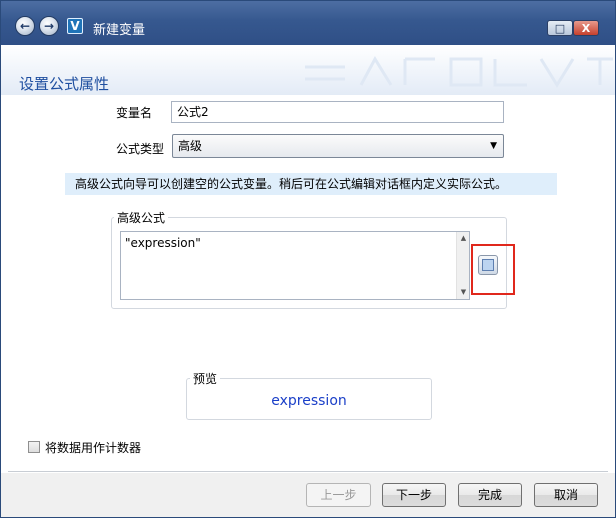 The width and height of the screenshot is (616, 518). What do you see at coordinates (119, 30) in the screenshot?
I see `window-title: 新建变量` at bounding box center [119, 30].